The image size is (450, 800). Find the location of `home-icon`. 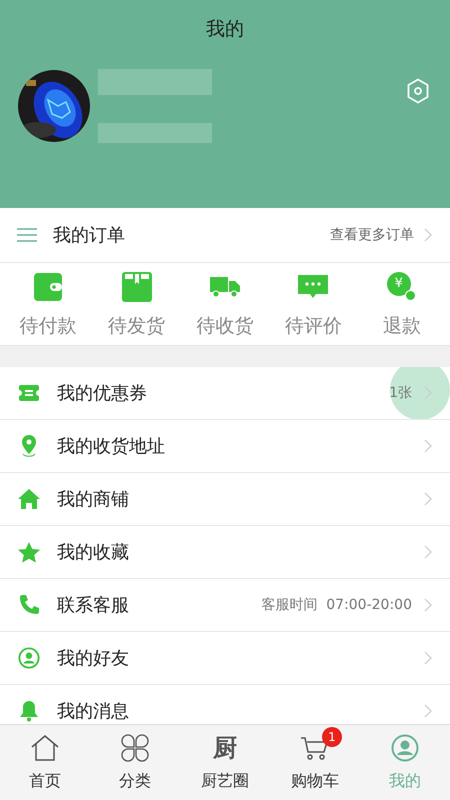

home-icon is located at coordinates (45, 748).